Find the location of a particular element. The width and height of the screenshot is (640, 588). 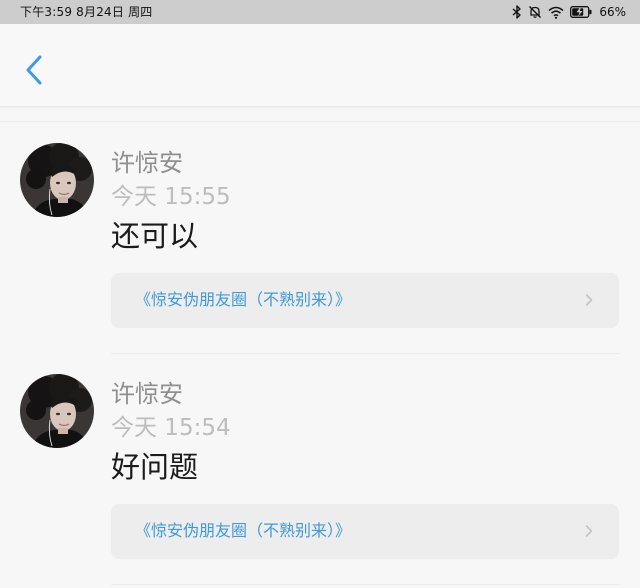

comment-text: 还可以 is located at coordinates (155, 236).